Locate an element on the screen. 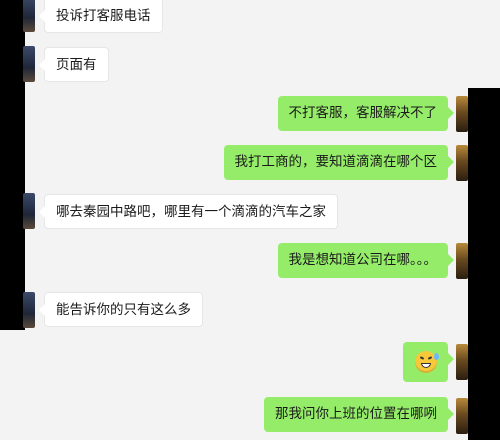 Image resolution: width=500 pixels, height=440 pixels. message-text: 投诉打客服电话 is located at coordinates (103, 16).